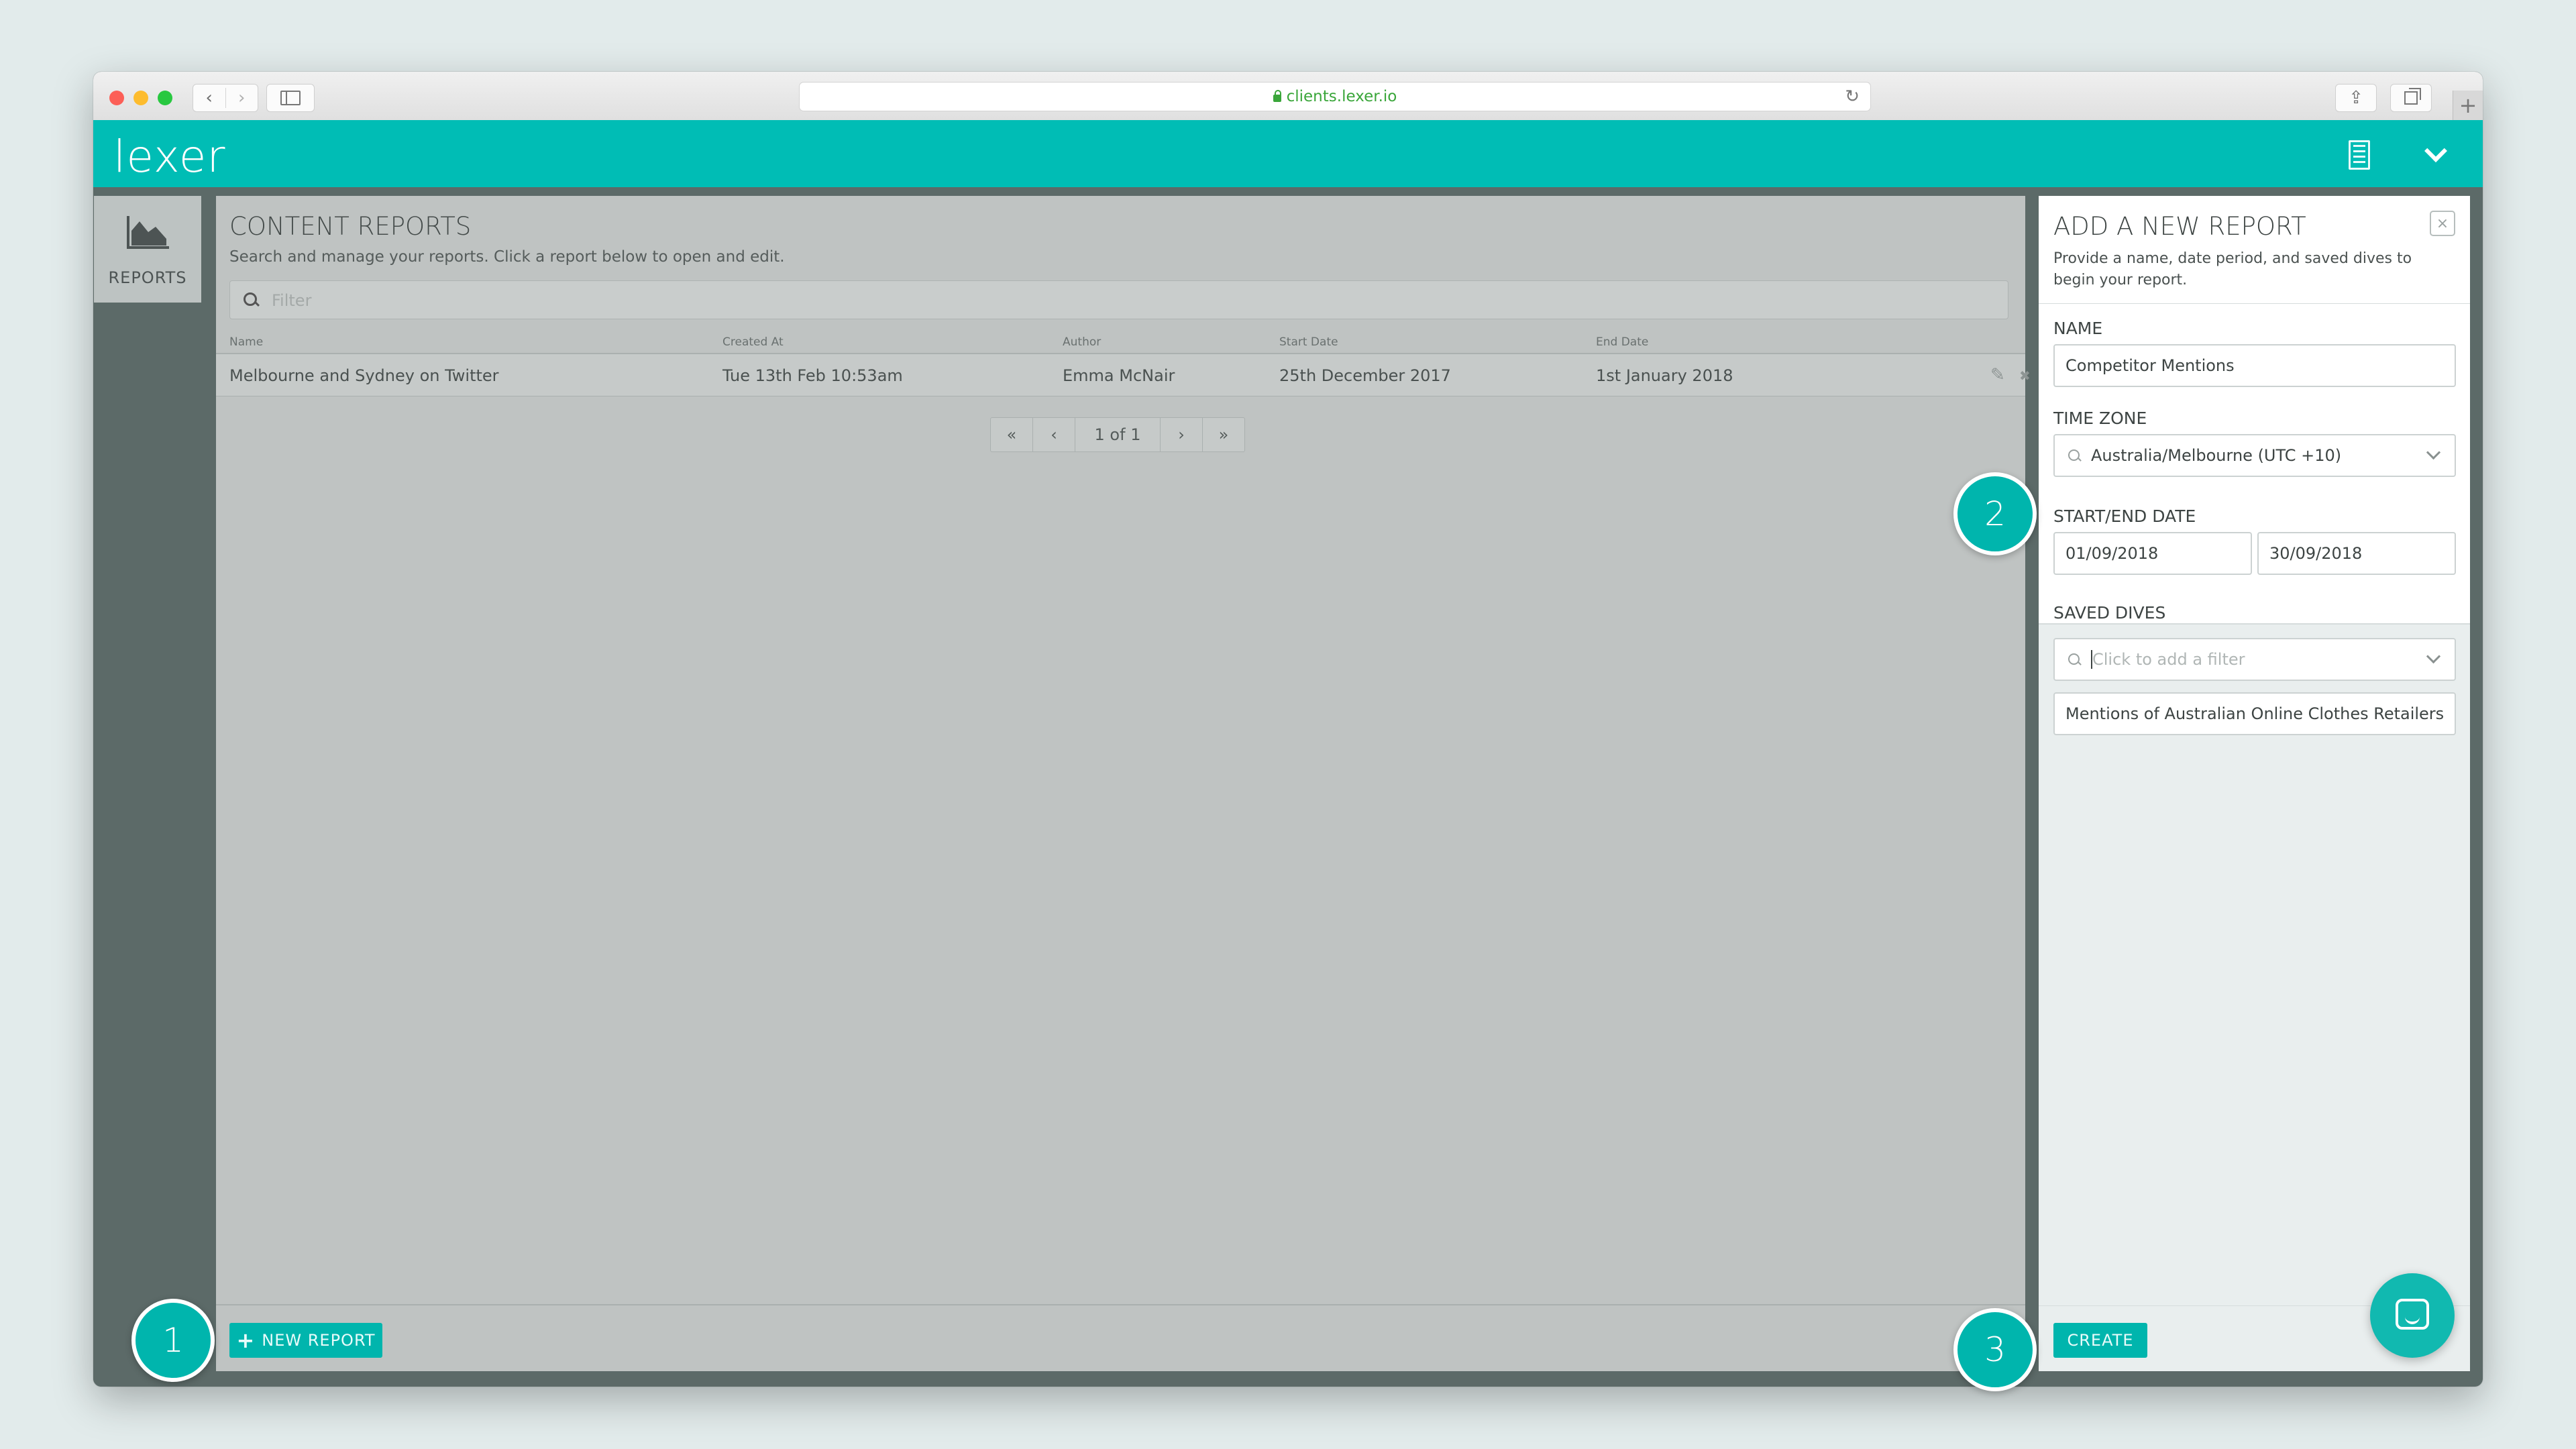 The height and width of the screenshot is (1449, 2576). Describe the element at coordinates (1997, 375) in the screenshot. I see `edit-icon: ✎` at that location.